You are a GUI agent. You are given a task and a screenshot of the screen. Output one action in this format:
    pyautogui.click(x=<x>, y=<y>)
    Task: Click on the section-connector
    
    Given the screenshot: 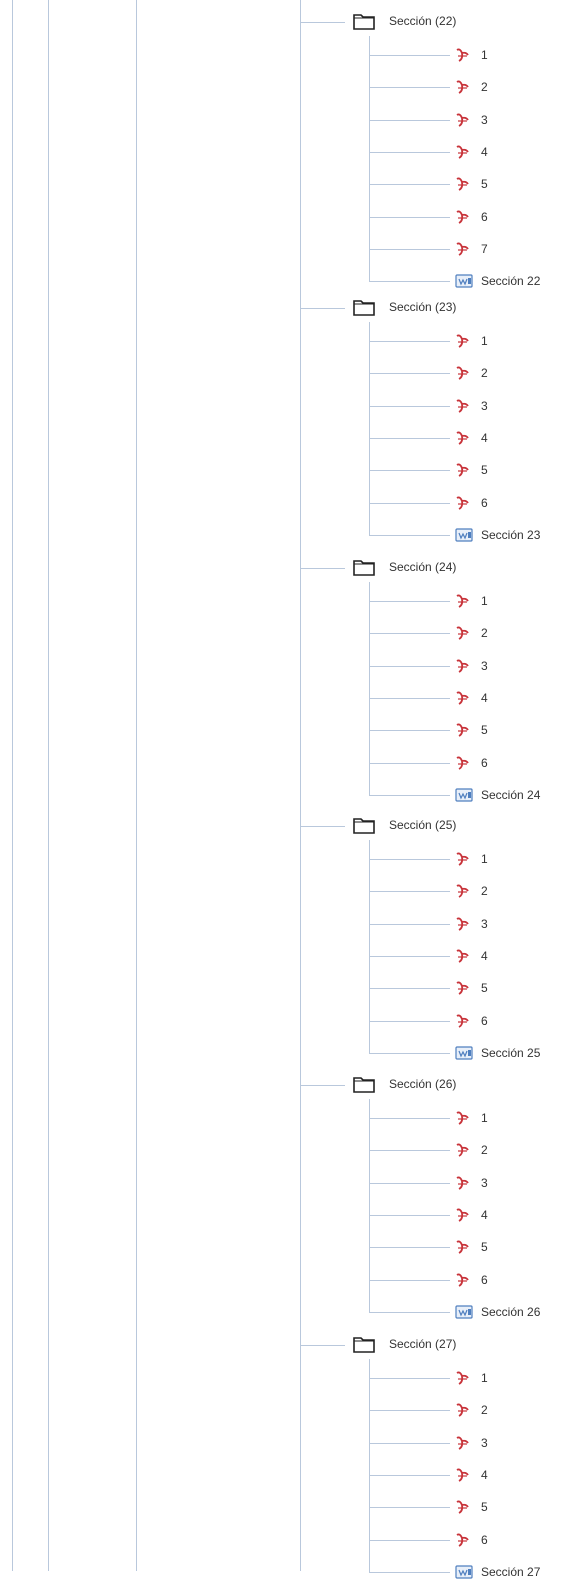 What is the action you would take?
    pyautogui.click(x=300, y=785)
    